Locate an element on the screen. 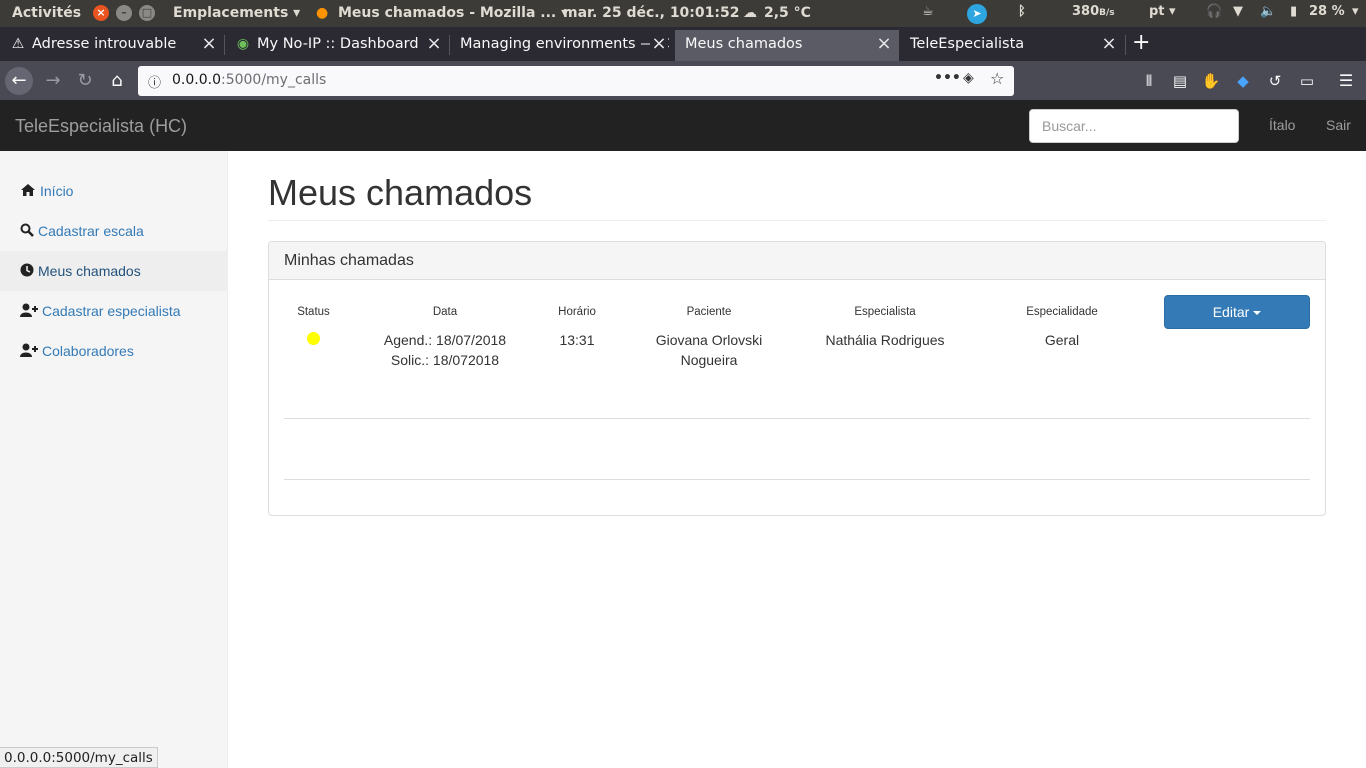 The width and height of the screenshot is (1366, 768). call-specialty: Geral is located at coordinates (1062, 340).